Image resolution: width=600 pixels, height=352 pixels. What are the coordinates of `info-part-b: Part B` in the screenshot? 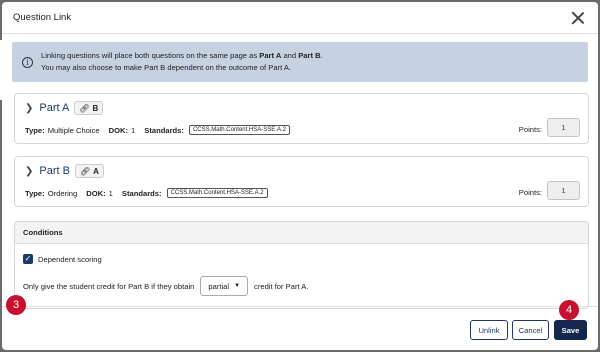 It's located at (309, 55).